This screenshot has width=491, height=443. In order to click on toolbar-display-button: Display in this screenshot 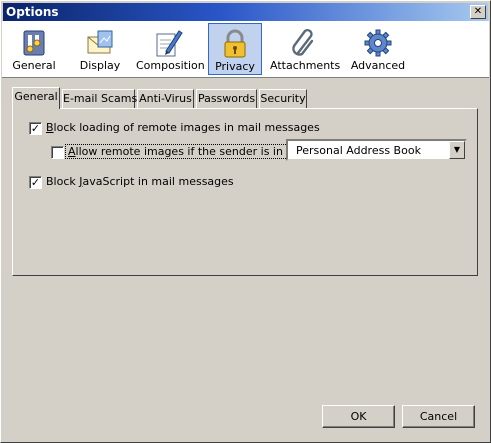, I will do `click(100, 49)`.